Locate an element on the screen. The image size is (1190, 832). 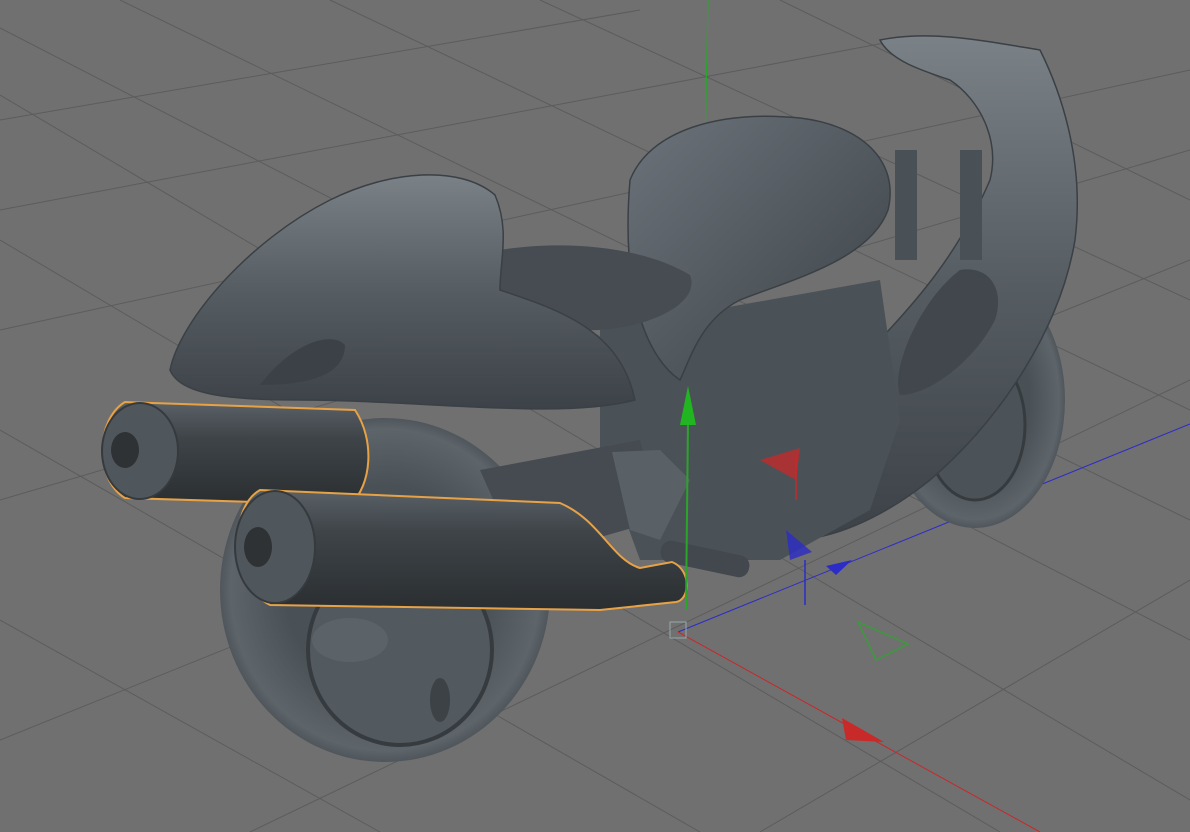
front-fork-left is located at coordinates (906, 205).